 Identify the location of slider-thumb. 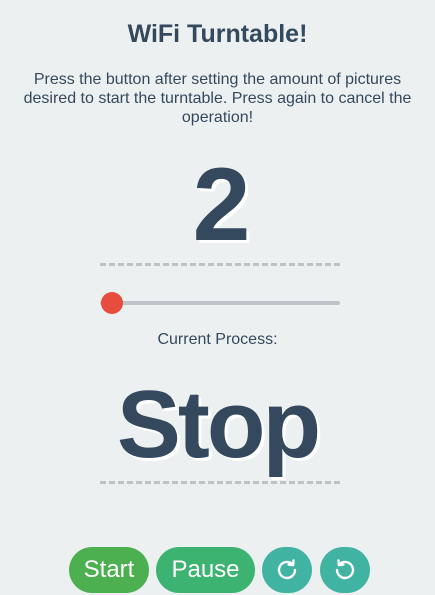
(112, 303).